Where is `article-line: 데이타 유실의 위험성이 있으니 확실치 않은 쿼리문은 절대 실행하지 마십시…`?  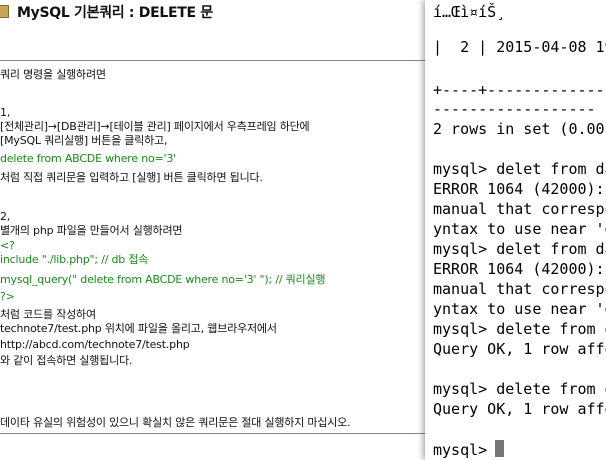 article-line: 데이타 유실의 위험성이 있으니 확실치 않은 쿼리문은 절대 실행하지 마십시… is located at coordinates (175, 422).